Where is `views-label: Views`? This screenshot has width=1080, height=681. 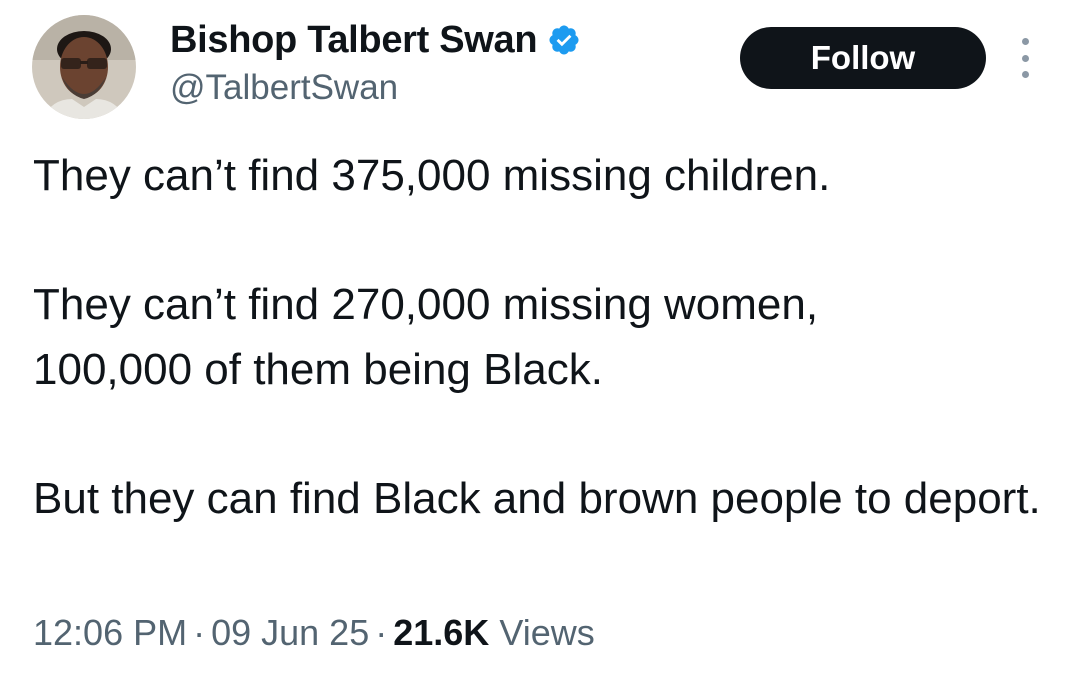
views-label: Views is located at coordinates (547, 632).